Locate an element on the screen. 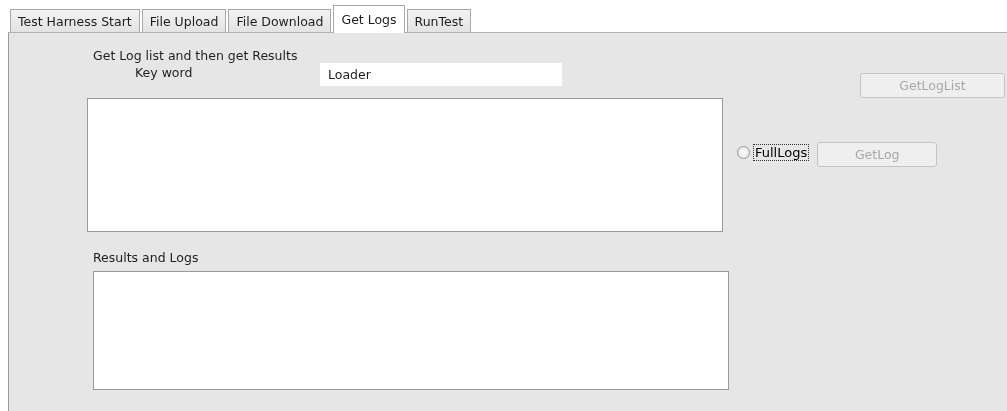 The image size is (1007, 411). keyword-field: Loader is located at coordinates (441, 74).